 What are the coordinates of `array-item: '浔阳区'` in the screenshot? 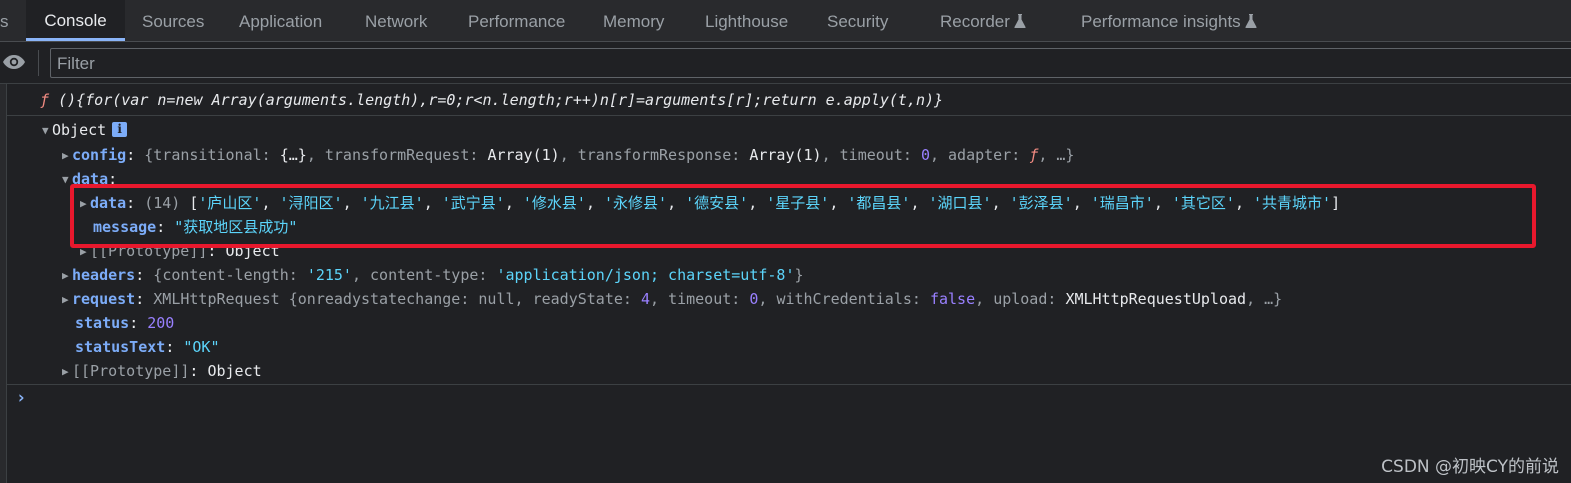 It's located at (311, 203).